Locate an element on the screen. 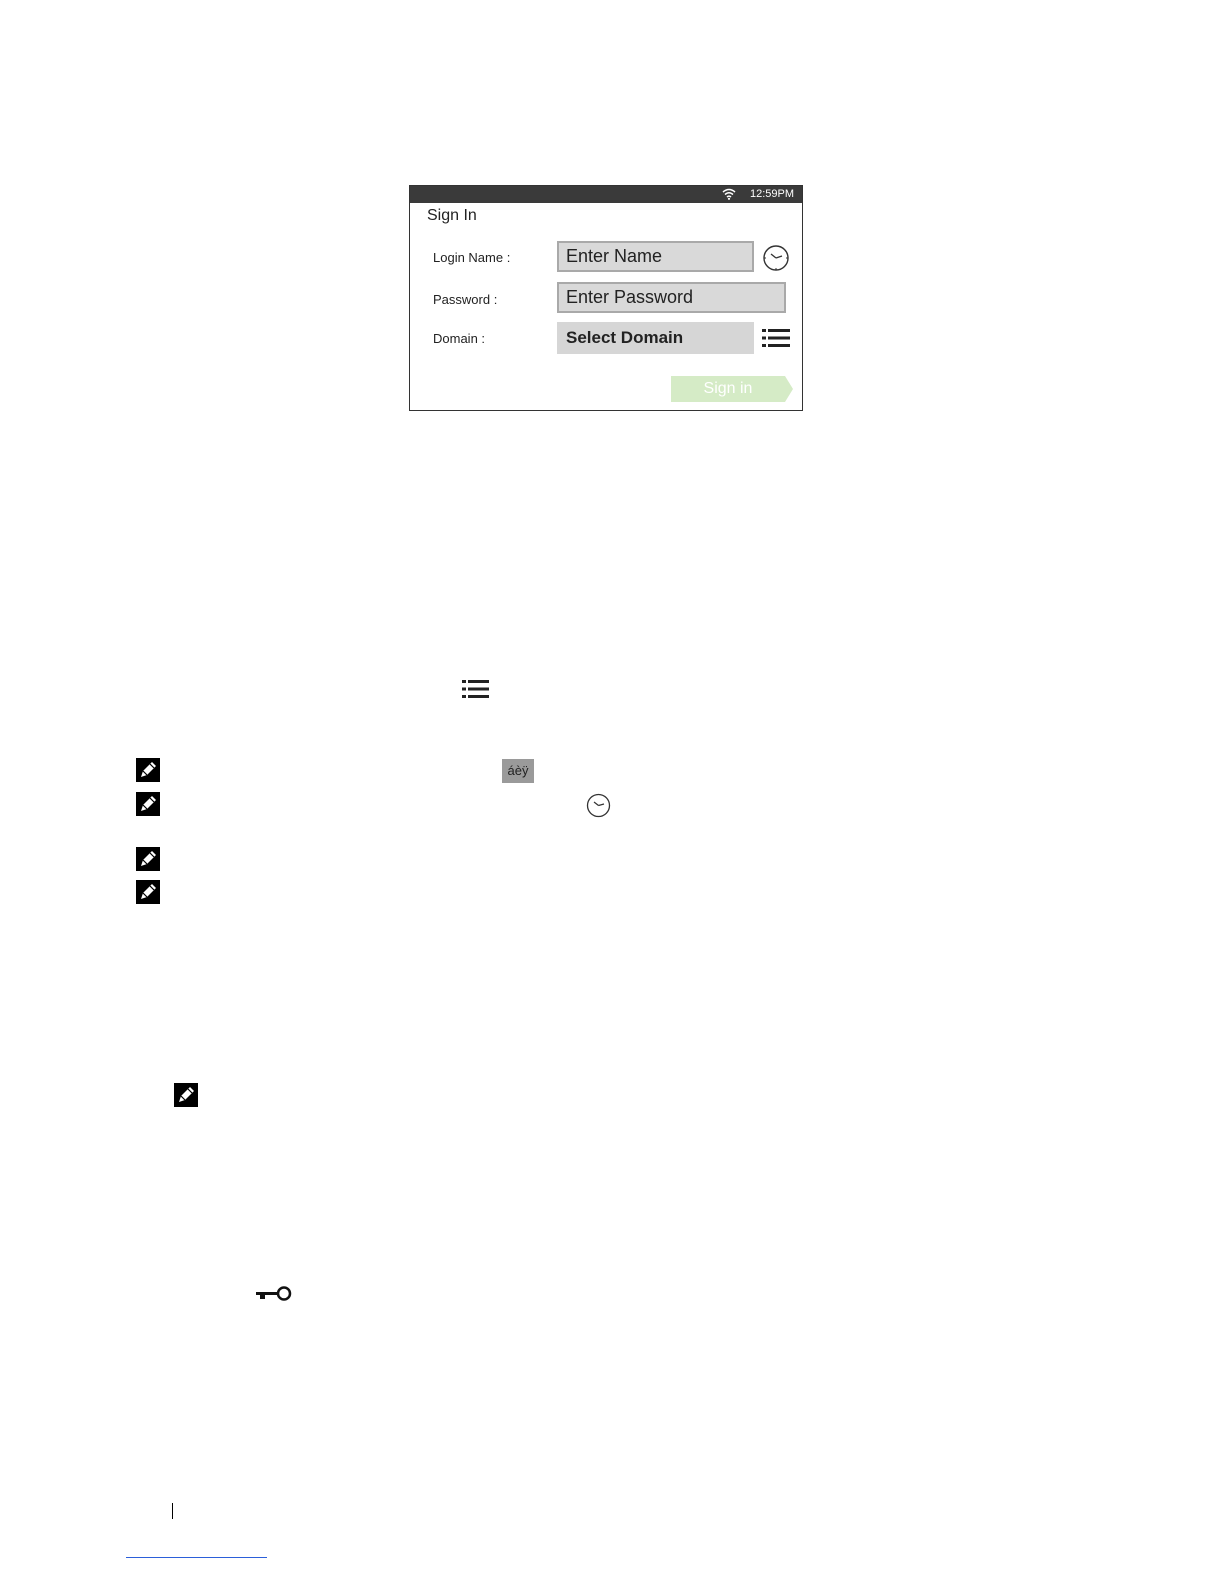 The image size is (1224, 1584). status-time: 12:59PM is located at coordinates (771, 194).